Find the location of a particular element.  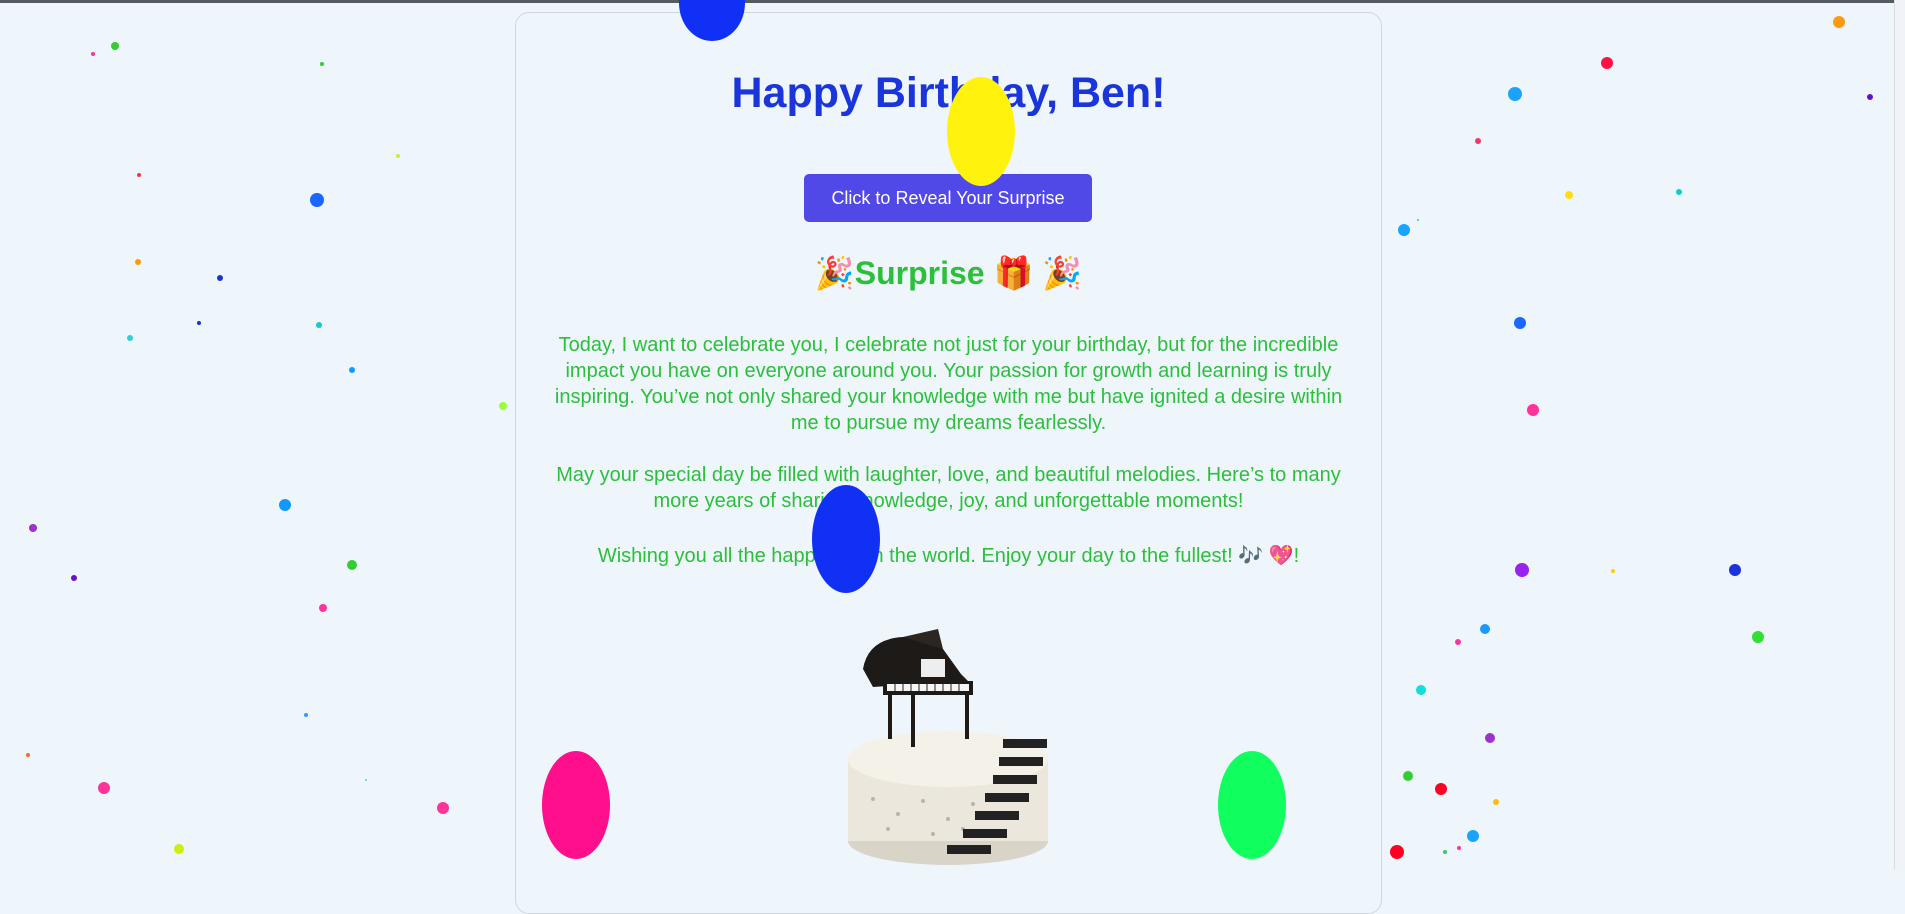

pink-balloon is located at coordinates (576, 805).